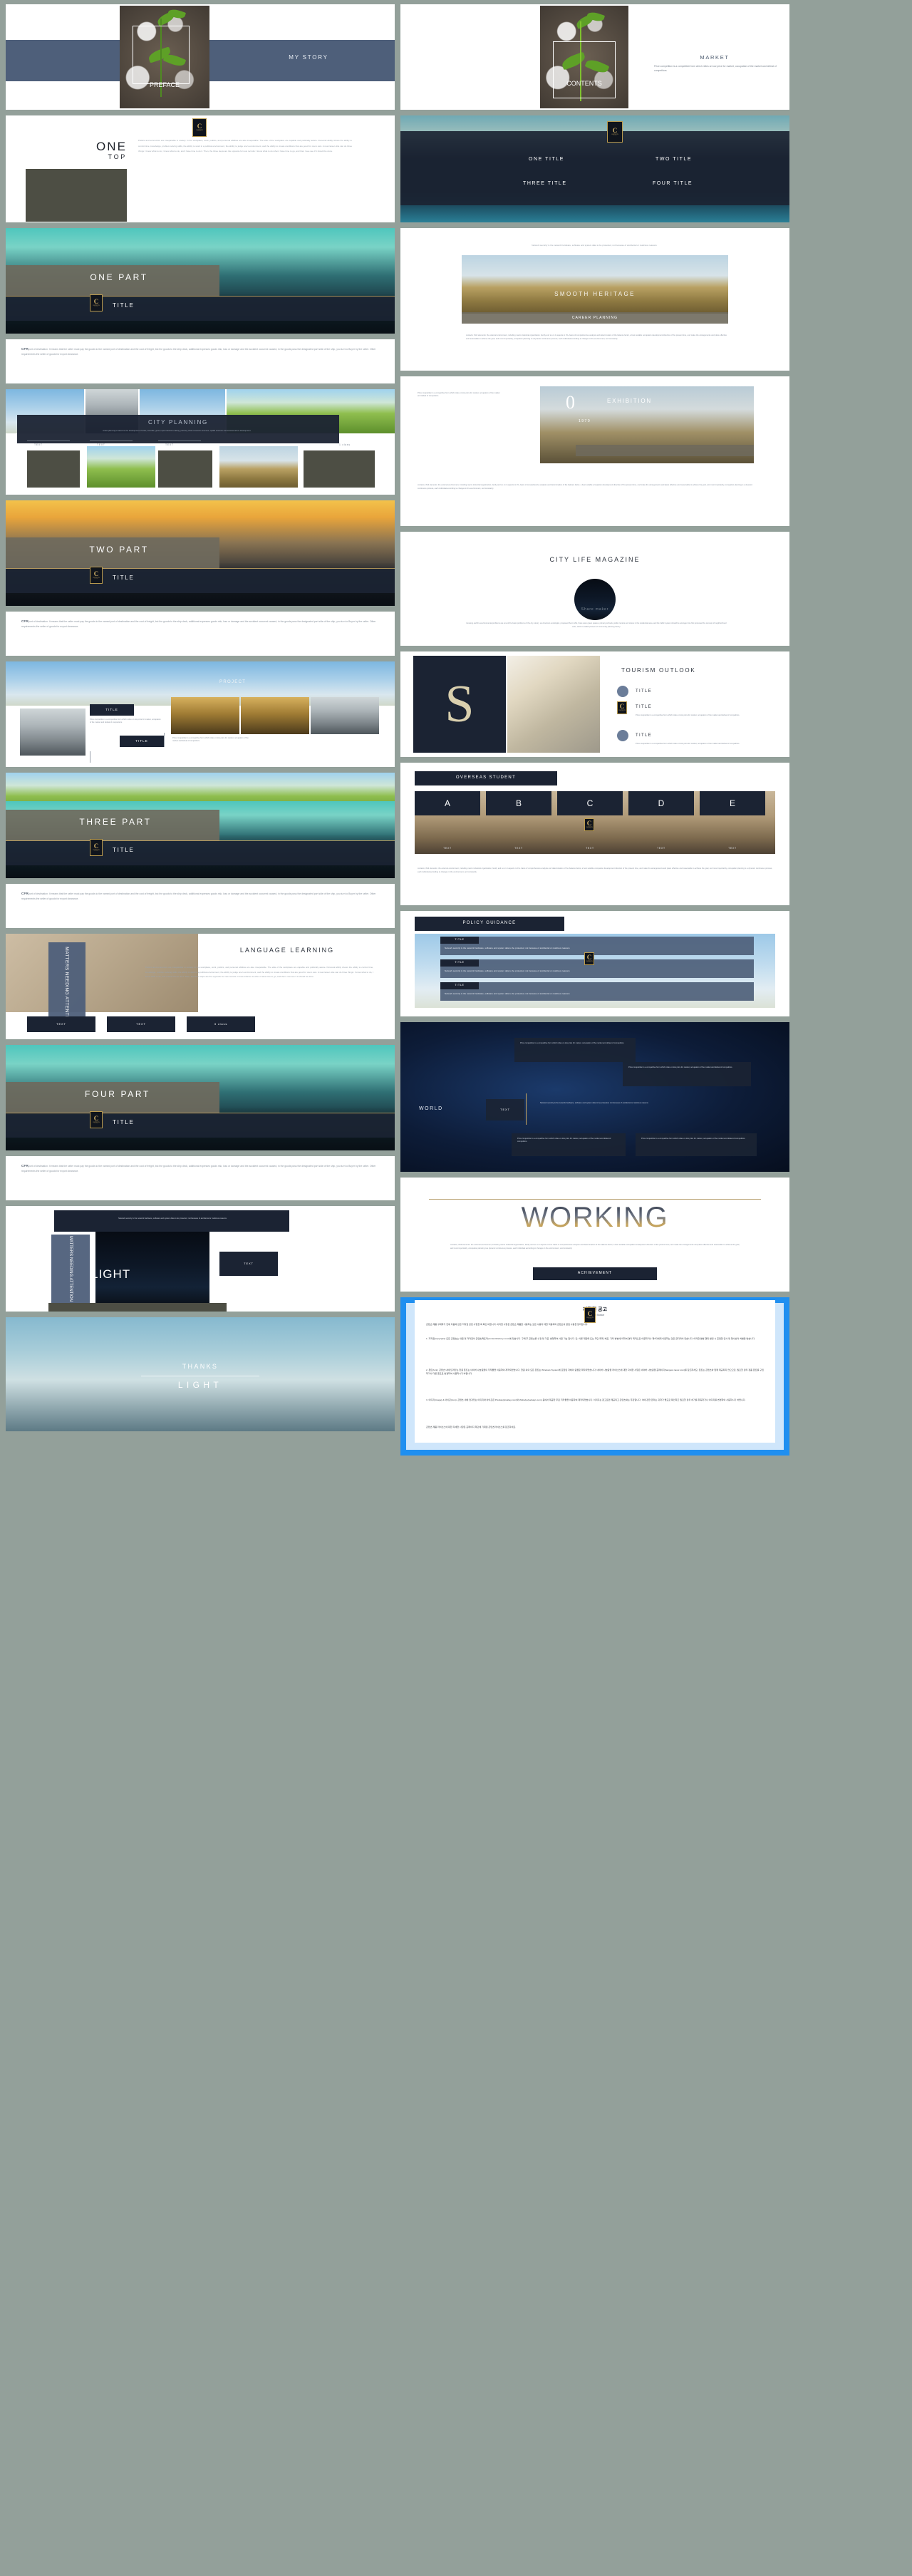 Image resolution: width=912 pixels, height=2576 pixels. What do you see at coordinates (200, 1097) in the screenshot?
I see `slide-four-part: FOUR PART C CONTENTS FACTORY TITLE` at bounding box center [200, 1097].